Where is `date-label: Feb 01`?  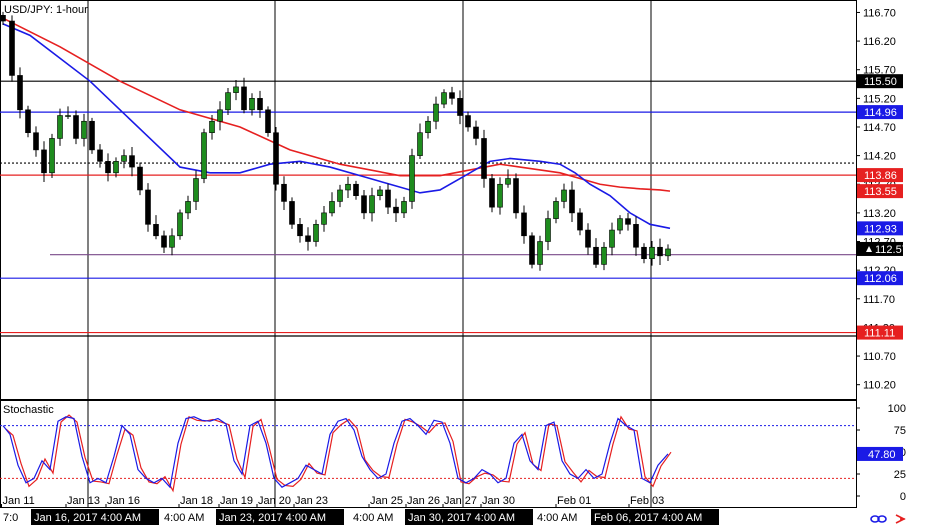
date-label: Feb 01 is located at coordinates (574, 501).